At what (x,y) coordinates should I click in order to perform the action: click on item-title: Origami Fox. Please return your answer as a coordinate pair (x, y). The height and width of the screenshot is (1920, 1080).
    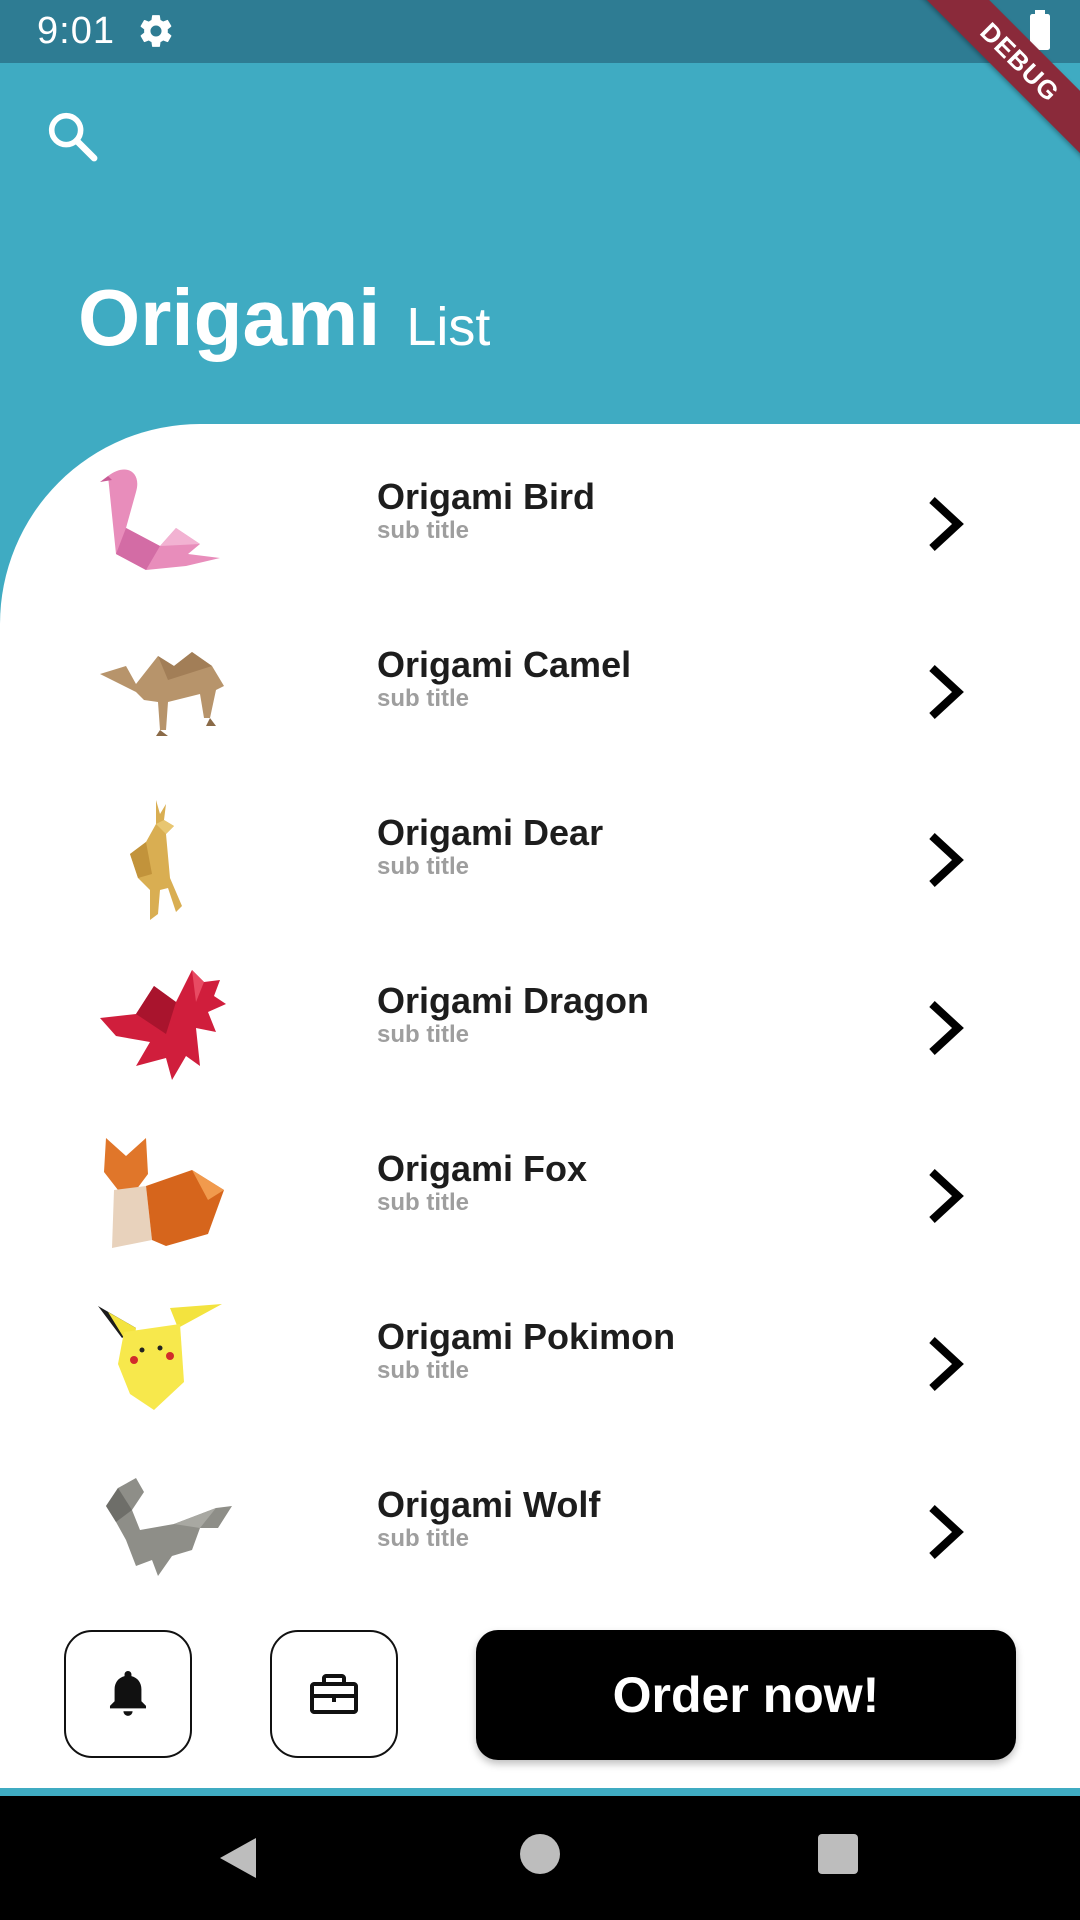
    Looking at the image, I should click on (482, 1168).